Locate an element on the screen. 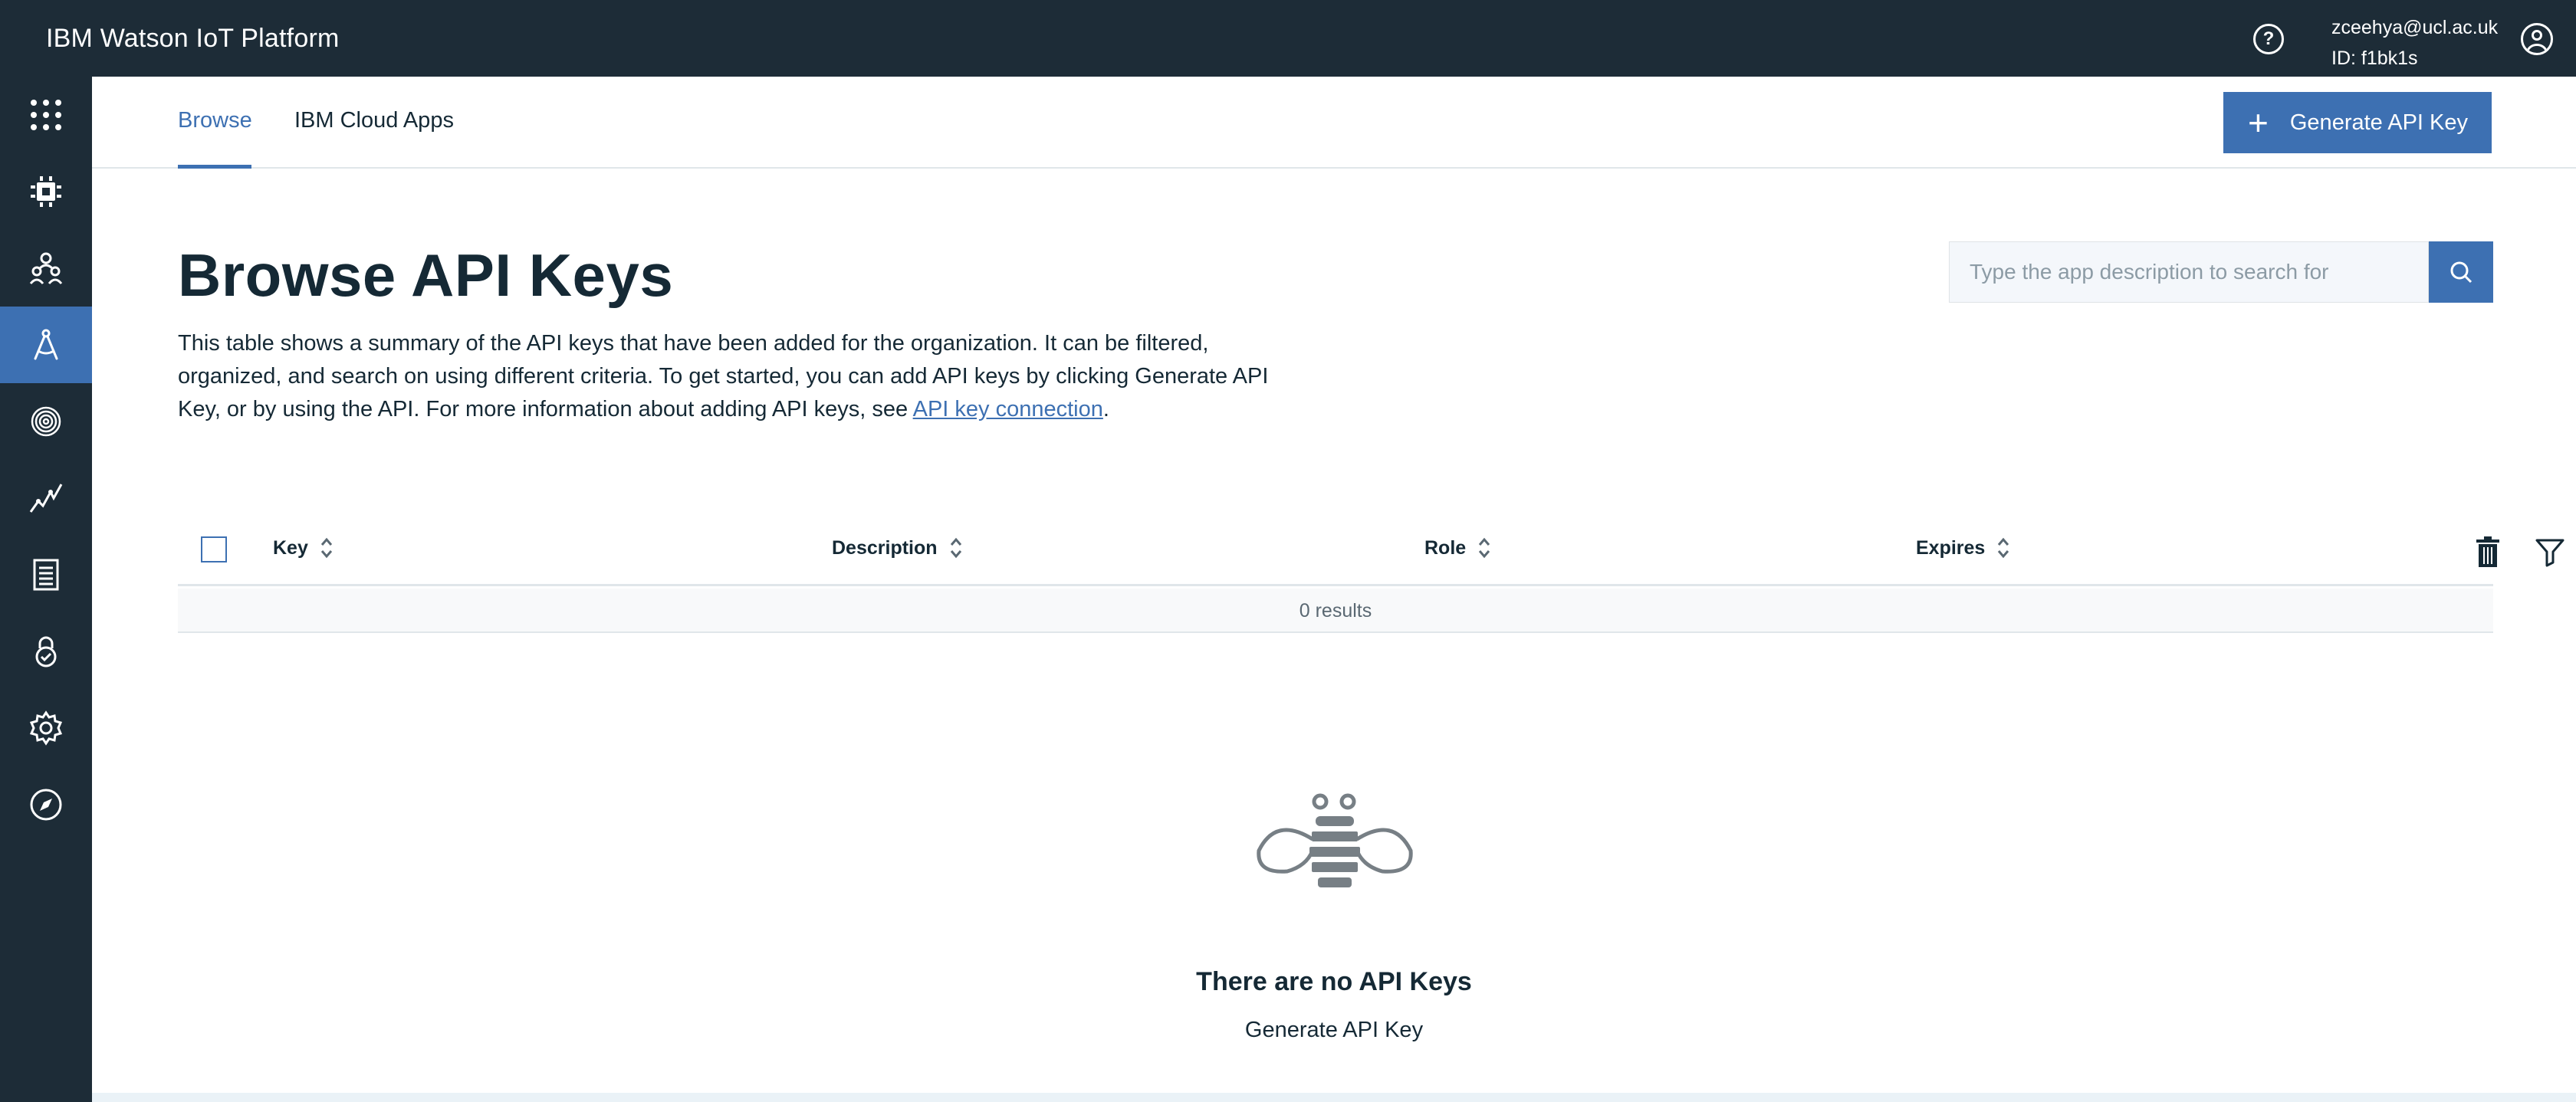  search-bar is located at coordinates (2221, 272).